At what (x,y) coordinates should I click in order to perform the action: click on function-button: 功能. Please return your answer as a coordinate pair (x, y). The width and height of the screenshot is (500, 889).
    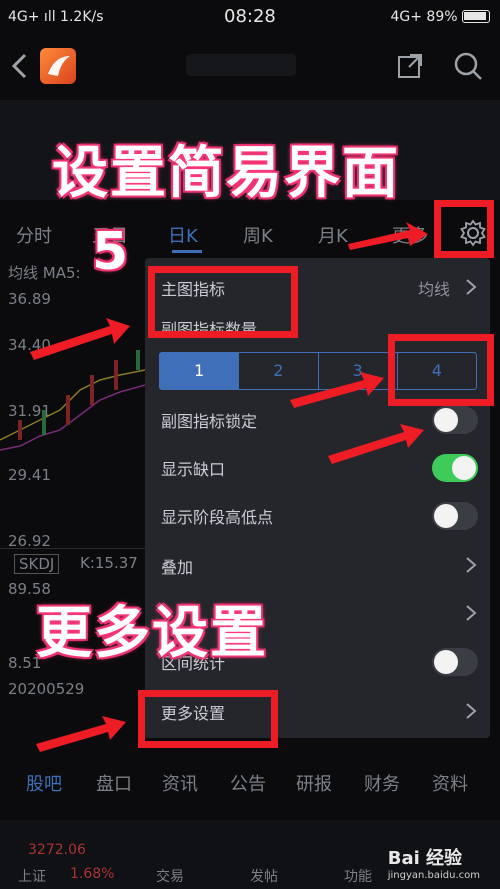
    Looking at the image, I should click on (358, 876).